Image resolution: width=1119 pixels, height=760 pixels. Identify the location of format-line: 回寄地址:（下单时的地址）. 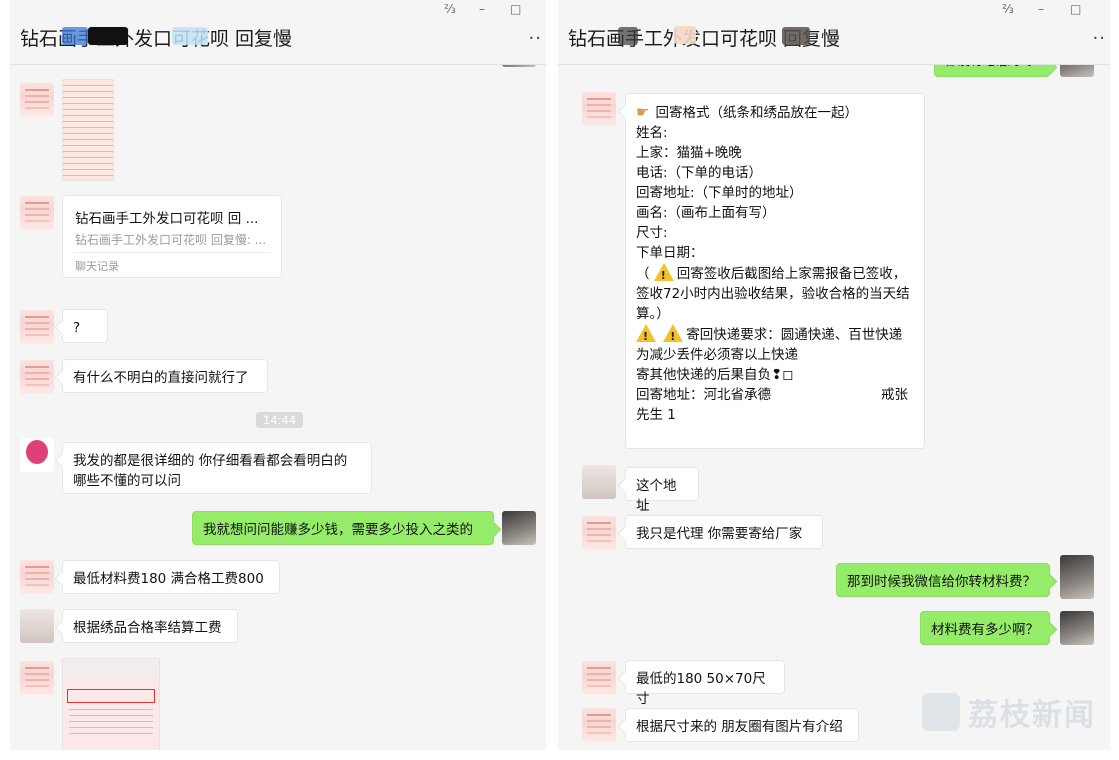
(719, 193).